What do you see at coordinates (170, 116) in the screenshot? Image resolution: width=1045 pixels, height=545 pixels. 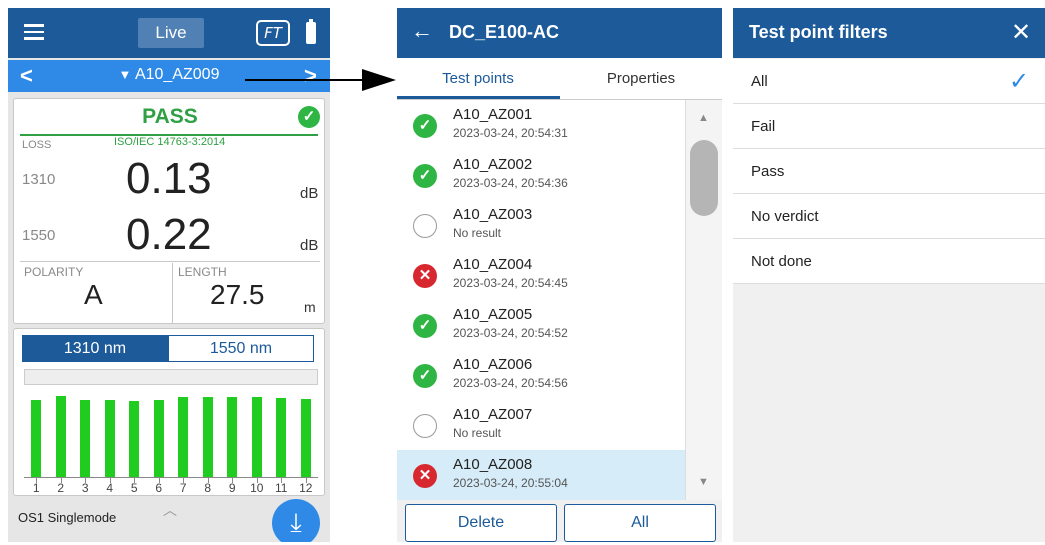 I see `verdict-label: PASS` at bounding box center [170, 116].